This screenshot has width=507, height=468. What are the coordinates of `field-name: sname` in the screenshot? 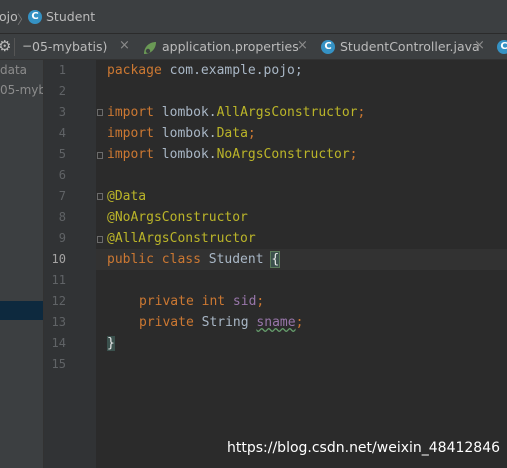 It's located at (276, 322).